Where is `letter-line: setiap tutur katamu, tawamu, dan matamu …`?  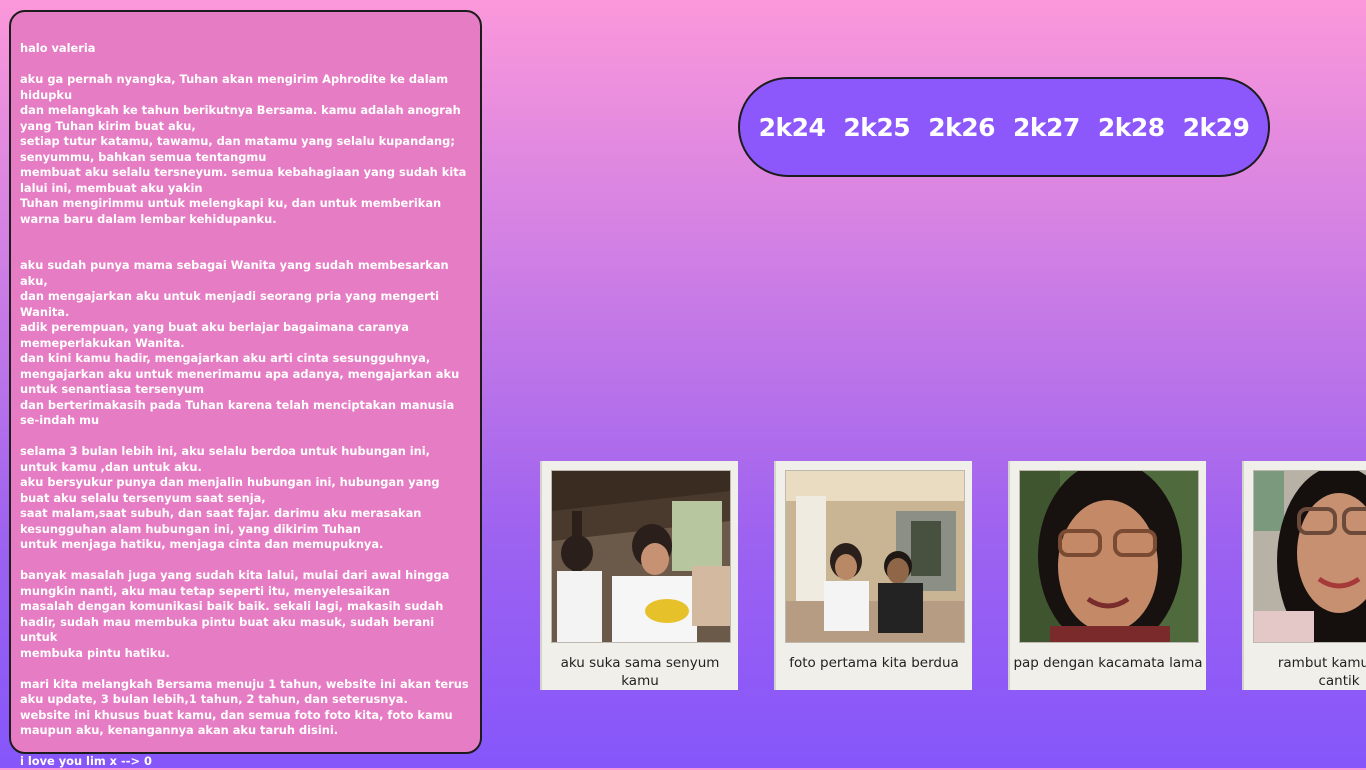 letter-line: setiap tutur katamu, tawamu, dan matamu … is located at coordinates (237, 149).